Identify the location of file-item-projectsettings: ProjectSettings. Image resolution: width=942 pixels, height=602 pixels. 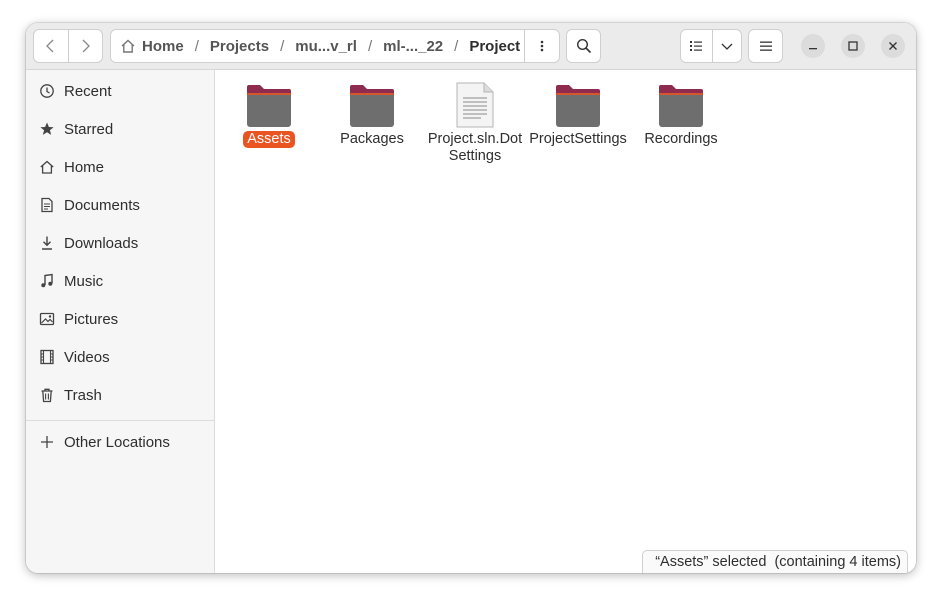
(578, 113).